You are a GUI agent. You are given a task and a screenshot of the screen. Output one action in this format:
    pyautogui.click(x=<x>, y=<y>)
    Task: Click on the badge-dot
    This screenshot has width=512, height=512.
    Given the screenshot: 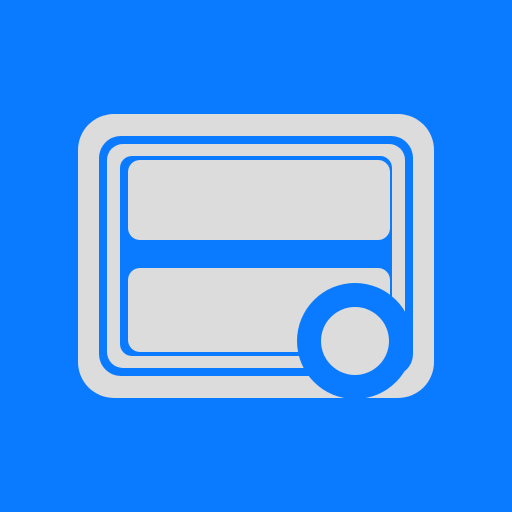 What is the action you would take?
    pyautogui.click(x=355, y=341)
    